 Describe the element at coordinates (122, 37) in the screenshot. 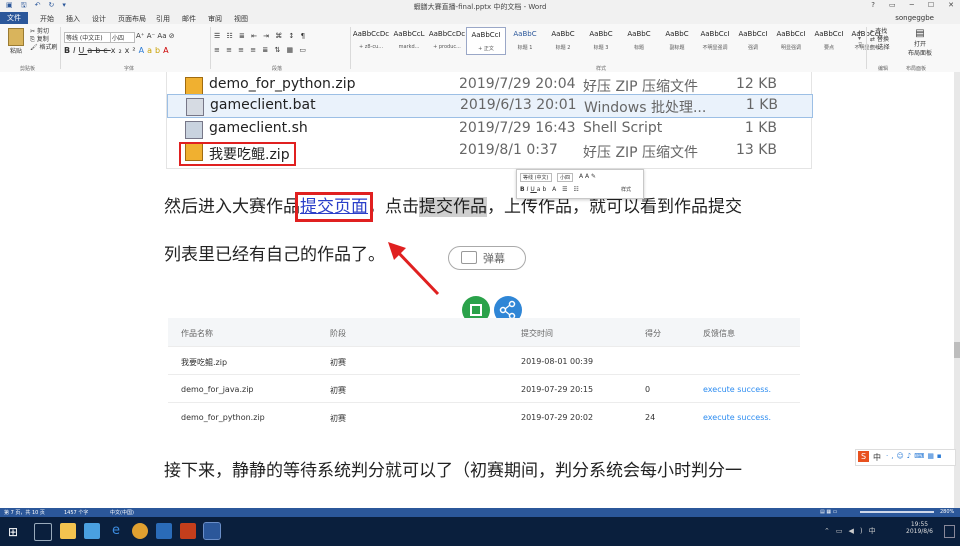

I see `font-size-select: 小四` at that location.